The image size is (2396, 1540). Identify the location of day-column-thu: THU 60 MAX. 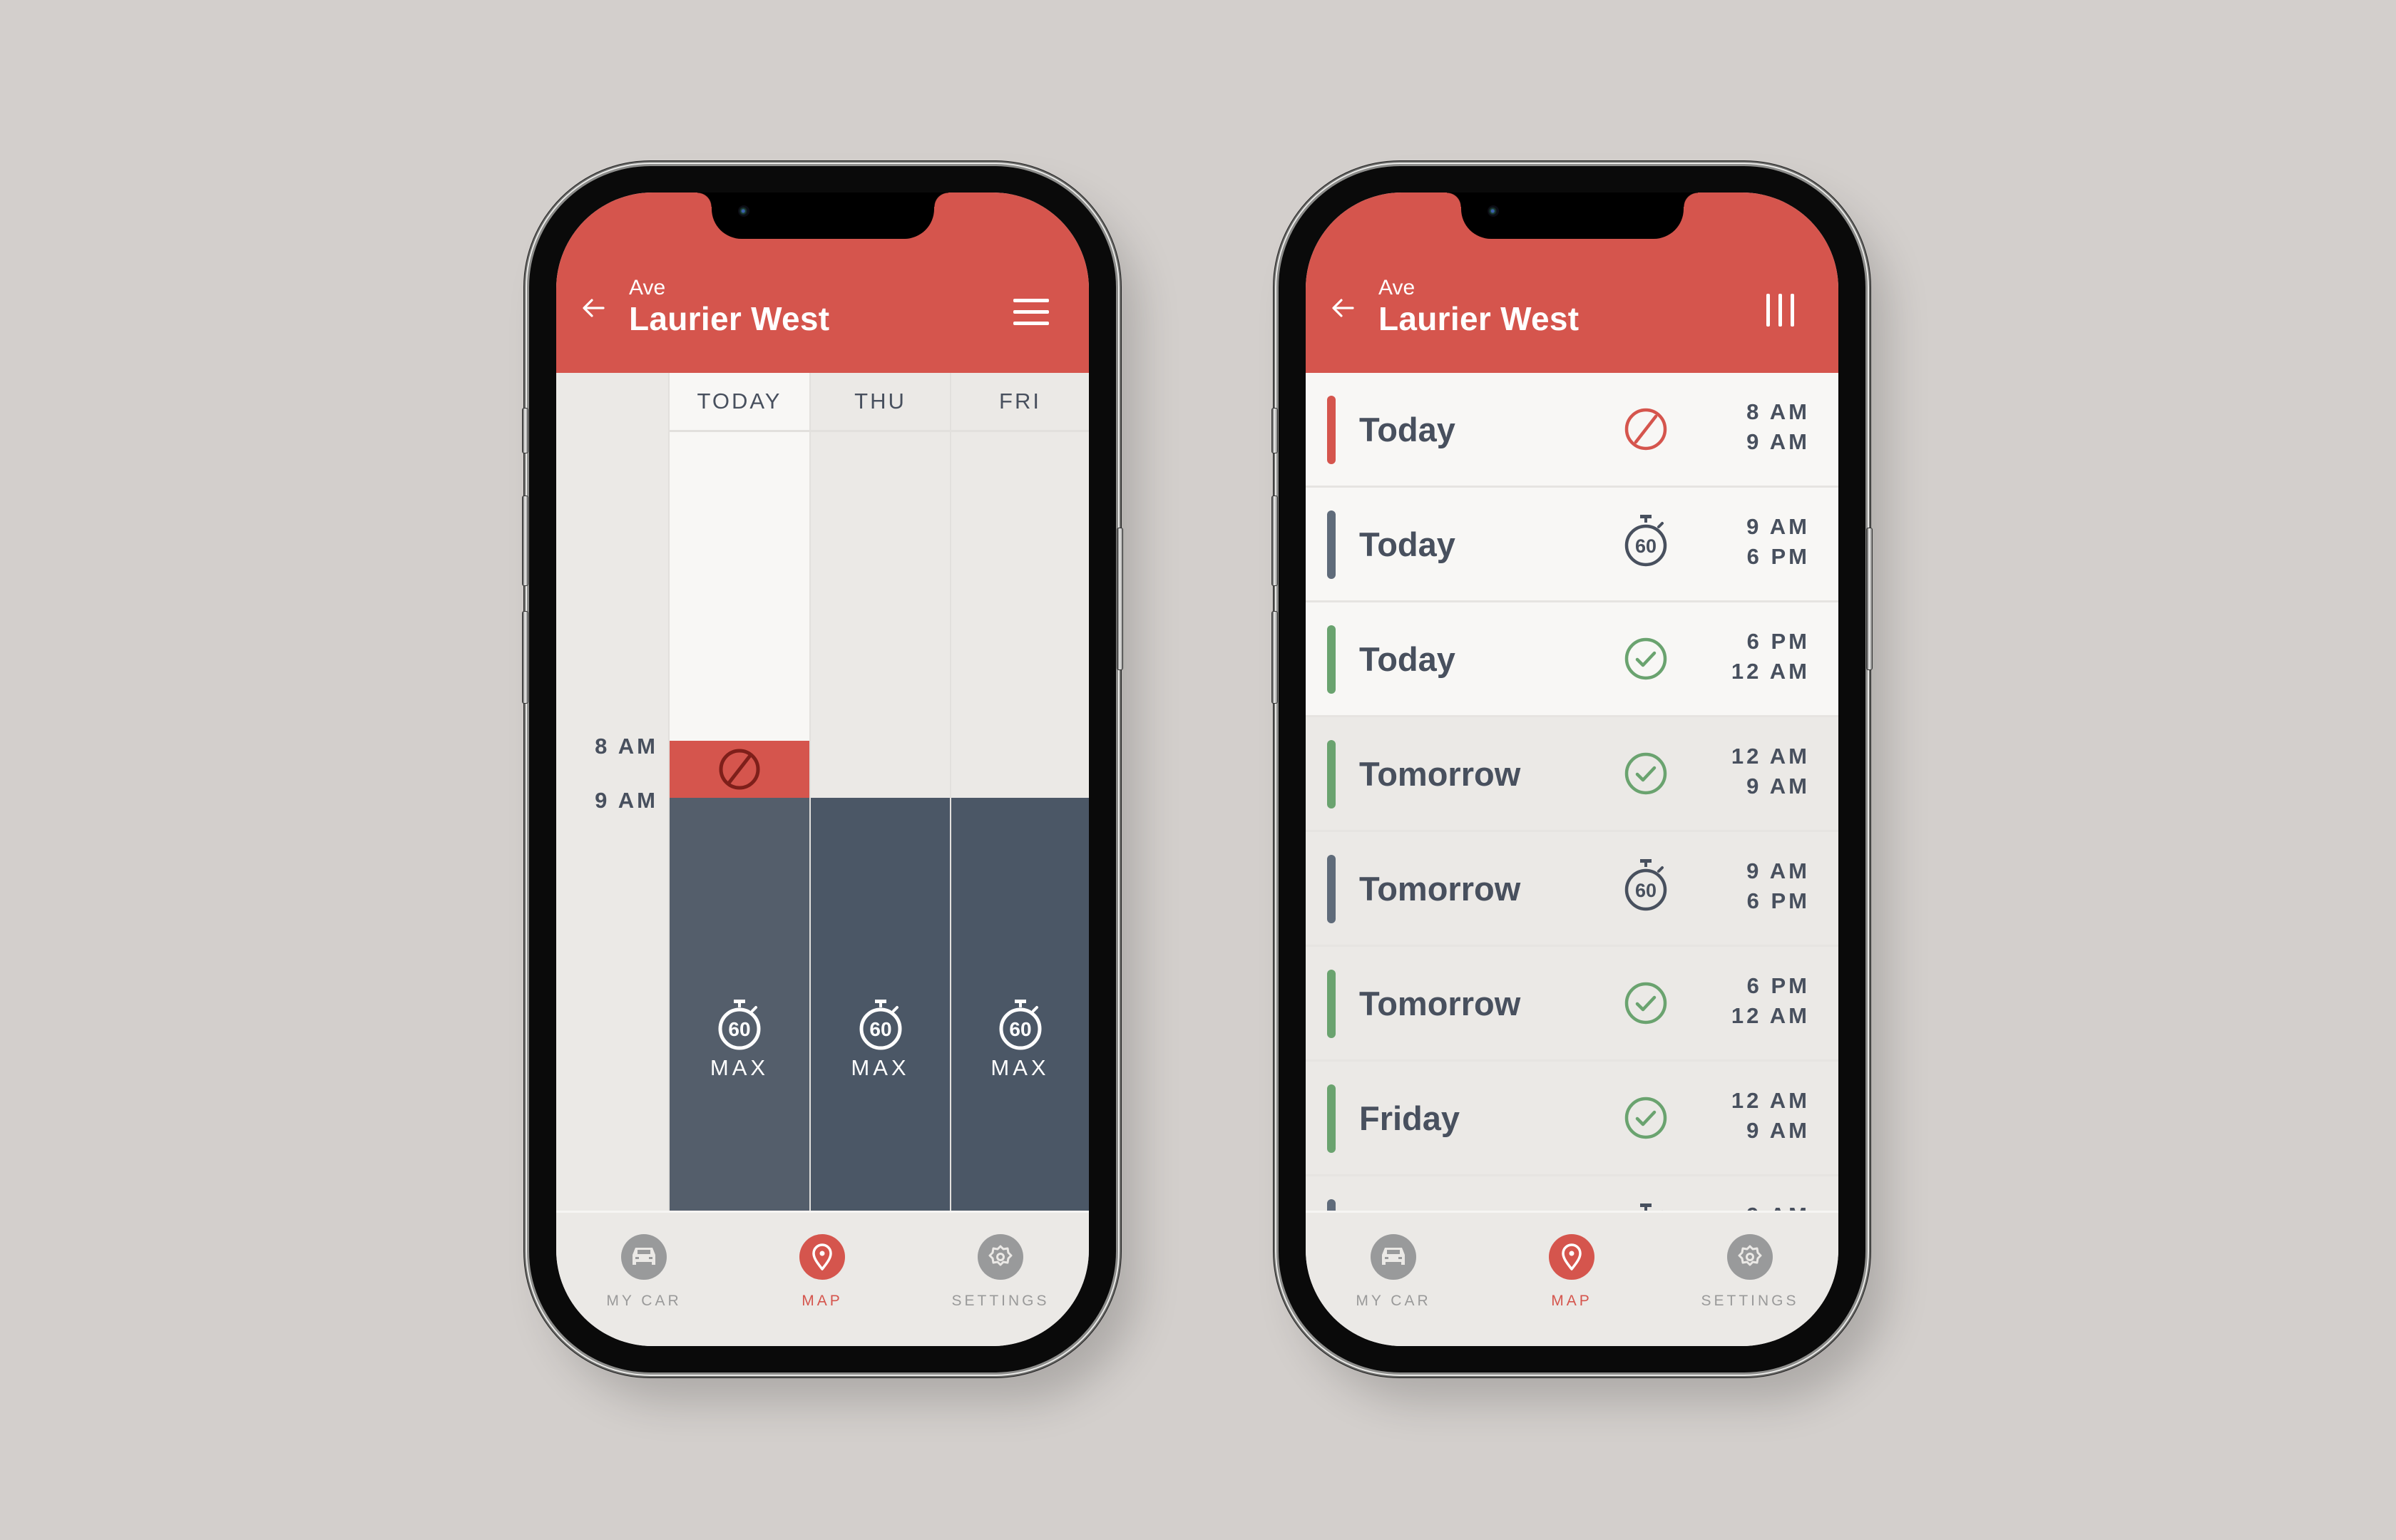
(881, 827).